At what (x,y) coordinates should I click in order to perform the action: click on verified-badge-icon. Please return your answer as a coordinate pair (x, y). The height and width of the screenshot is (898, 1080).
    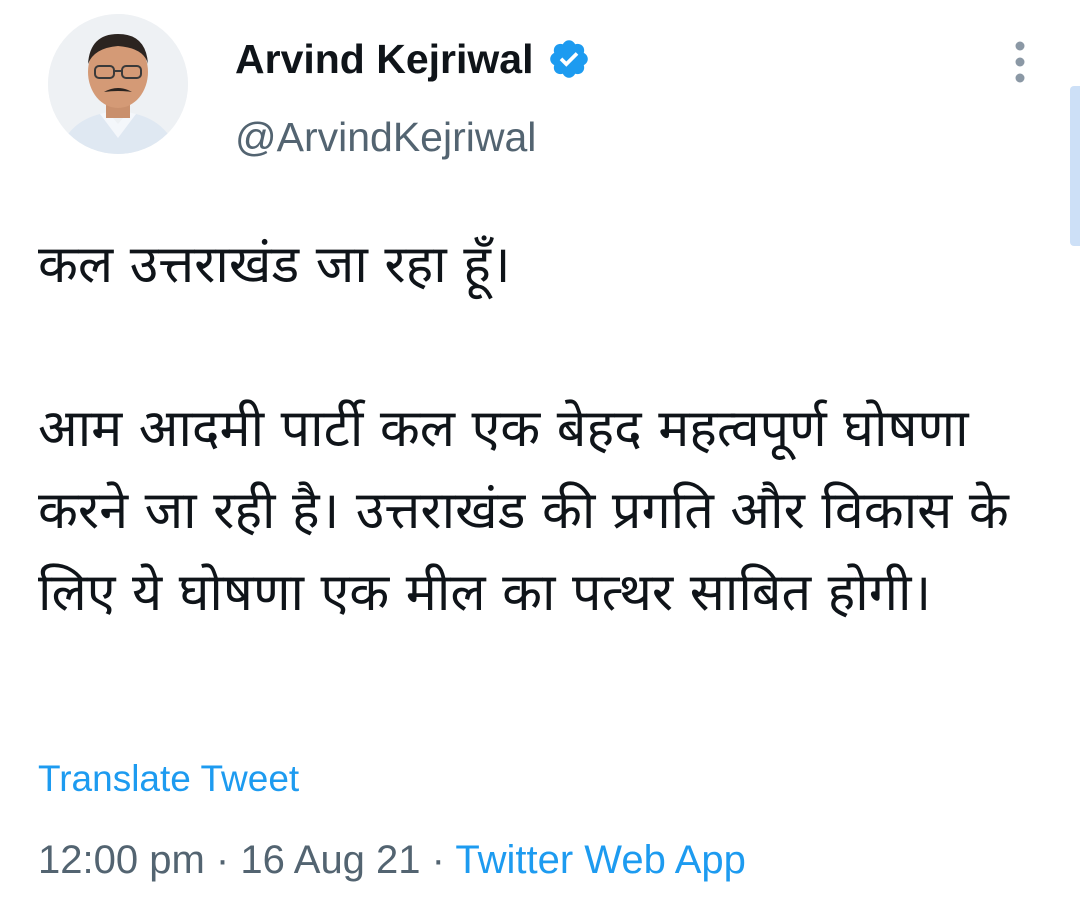
    Looking at the image, I should click on (569, 59).